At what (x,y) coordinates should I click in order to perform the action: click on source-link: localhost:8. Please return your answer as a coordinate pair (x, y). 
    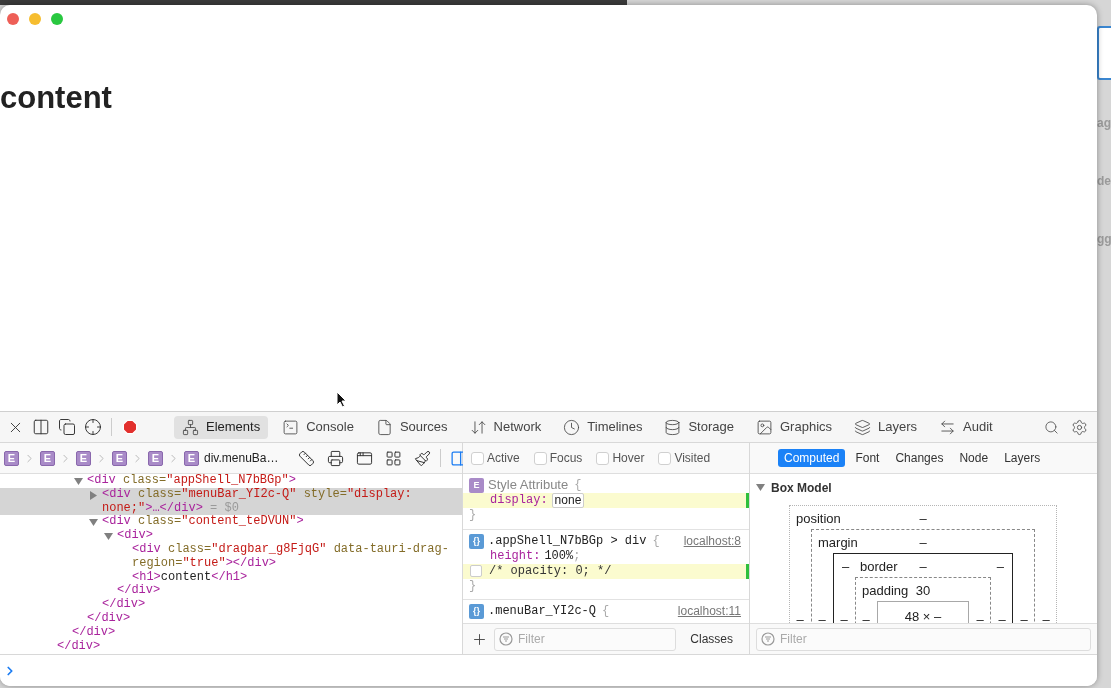
    Looking at the image, I should click on (712, 541).